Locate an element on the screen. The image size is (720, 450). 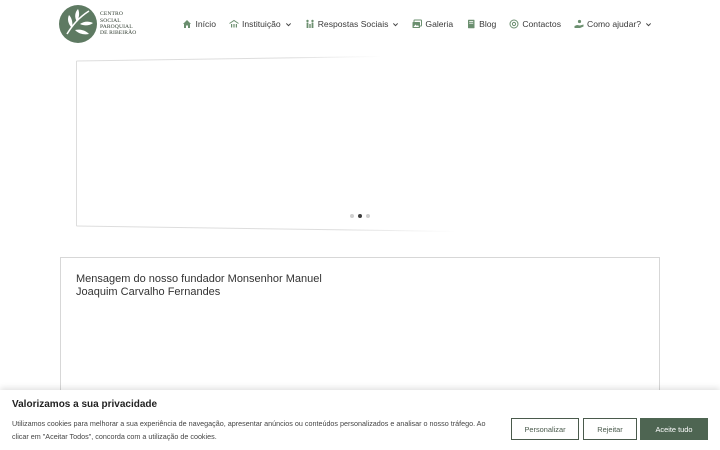
slider-dot-active is located at coordinates (360, 216).